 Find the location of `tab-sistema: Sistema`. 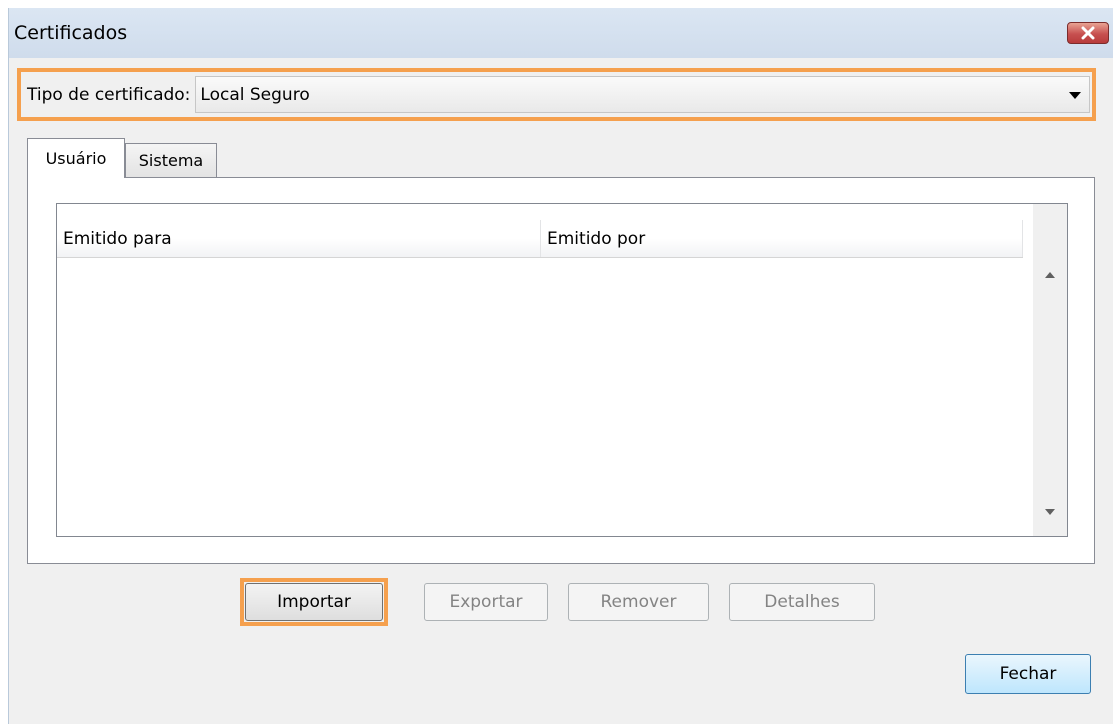

tab-sistema: Sistema is located at coordinates (171, 160).